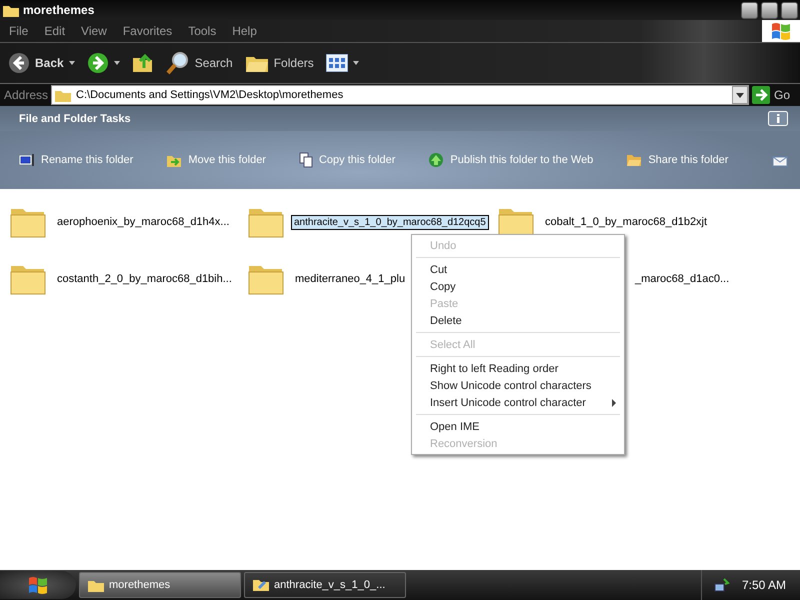  What do you see at coordinates (18, 31) in the screenshot?
I see `menu-item: File` at bounding box center [18, 31].